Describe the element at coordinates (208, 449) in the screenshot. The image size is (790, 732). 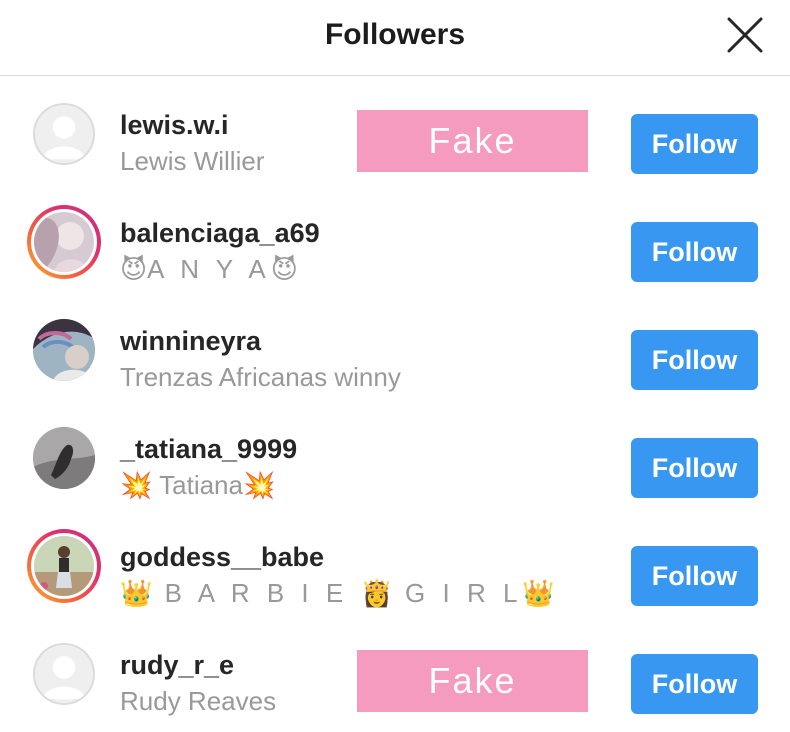
I see `username: _tatiana_9999` at that location.